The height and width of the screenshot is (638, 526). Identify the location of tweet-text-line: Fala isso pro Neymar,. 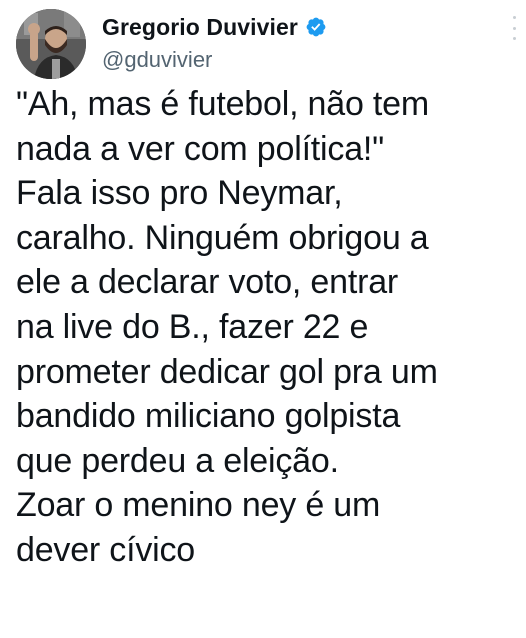
(179, 193).